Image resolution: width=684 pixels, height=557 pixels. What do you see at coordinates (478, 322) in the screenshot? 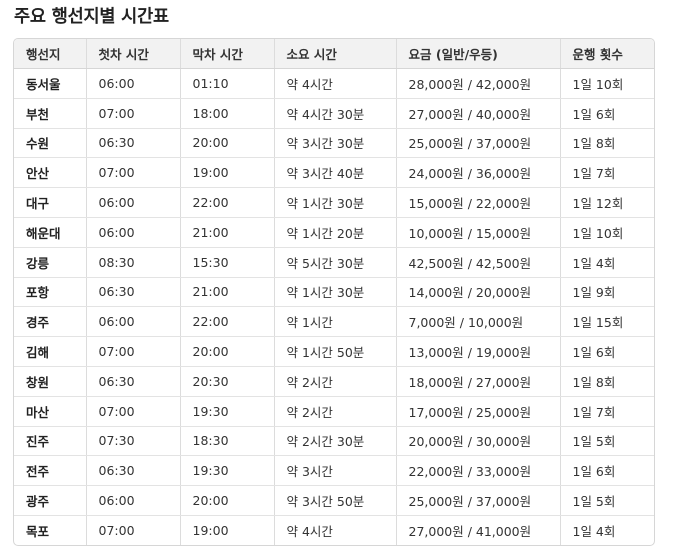
I see `fare-cell: 7,000원 / 10,000원` at bounding box center [478, 322].